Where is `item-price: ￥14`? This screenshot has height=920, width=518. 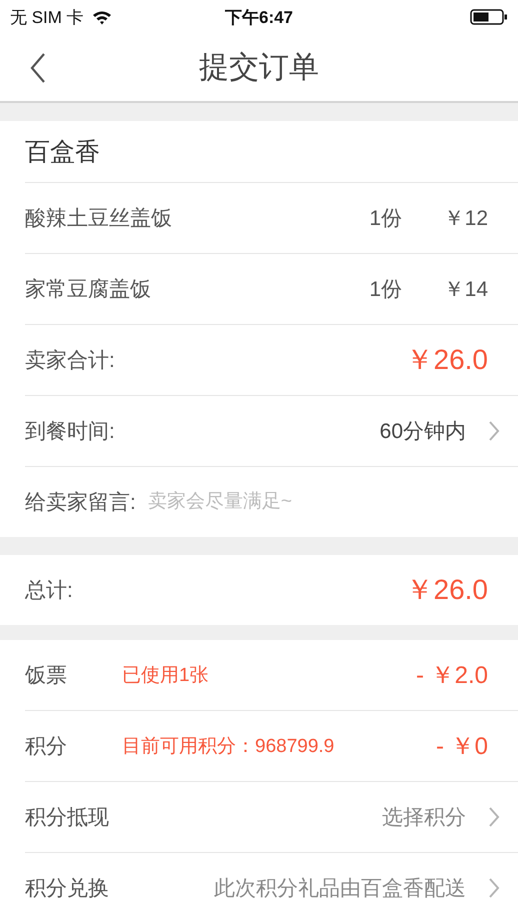 item-price: ￥14 is located at coordinates (465, 290).